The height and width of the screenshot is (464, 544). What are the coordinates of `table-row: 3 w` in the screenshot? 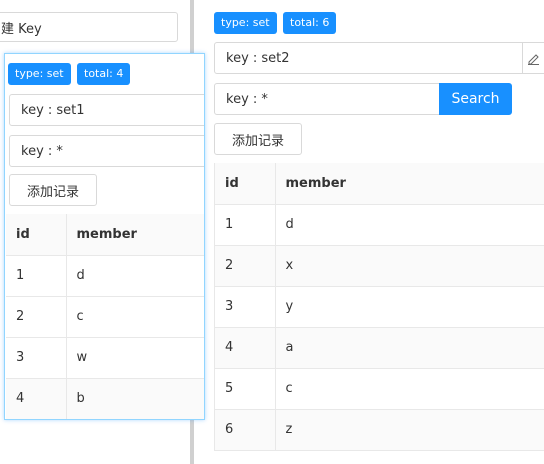 It's located at (105, 358).